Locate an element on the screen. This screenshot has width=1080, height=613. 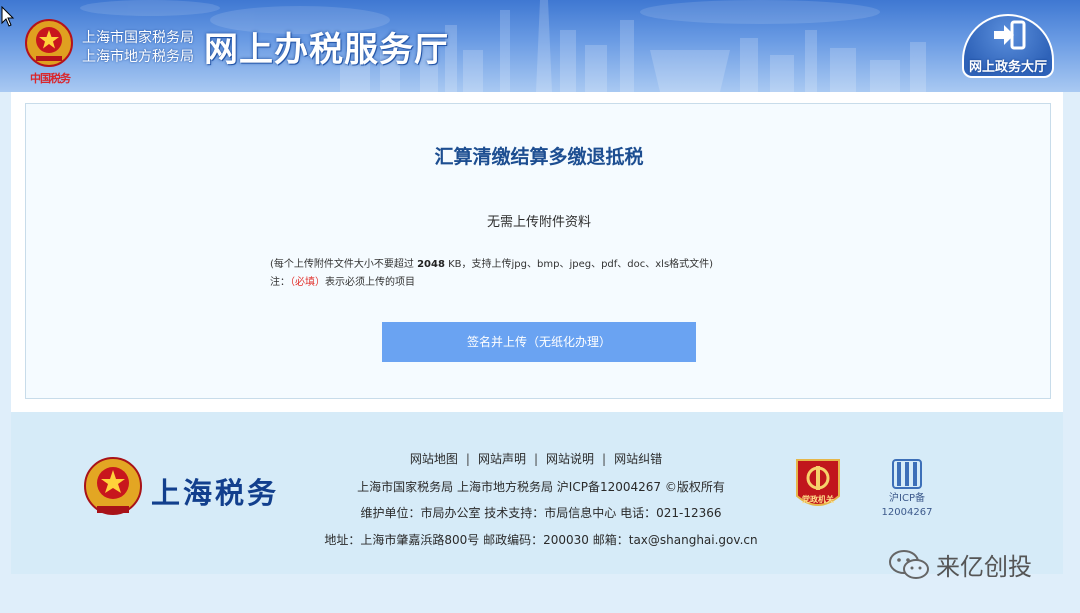
link-instructions: 网站说明 is located at coordinates (570, 459).